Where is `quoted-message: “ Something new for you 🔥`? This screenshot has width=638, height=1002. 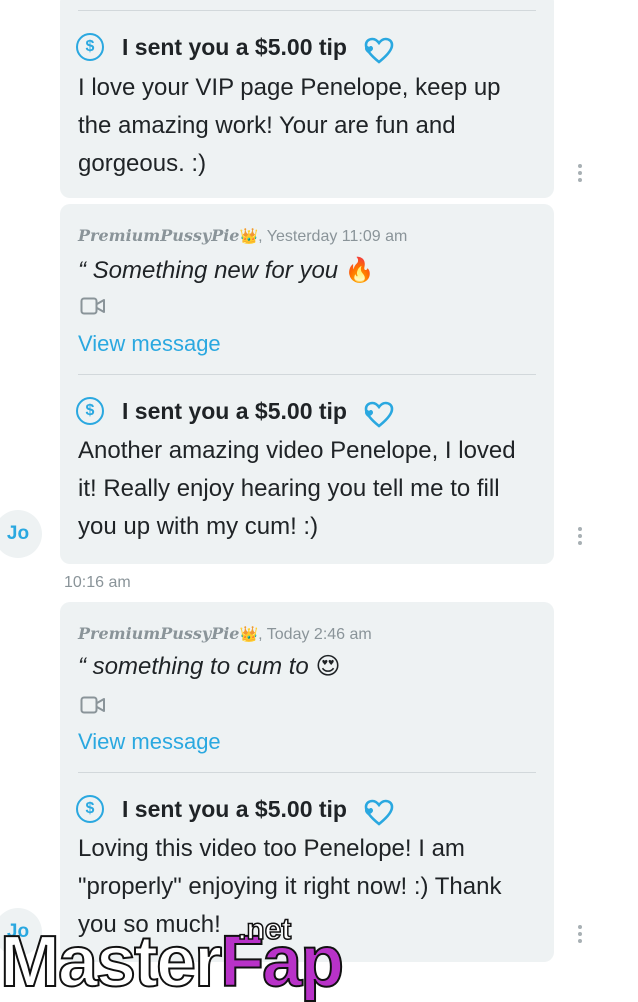
quoted-message: “ Something new for you 🔥 is located at coordinates (226, 270).